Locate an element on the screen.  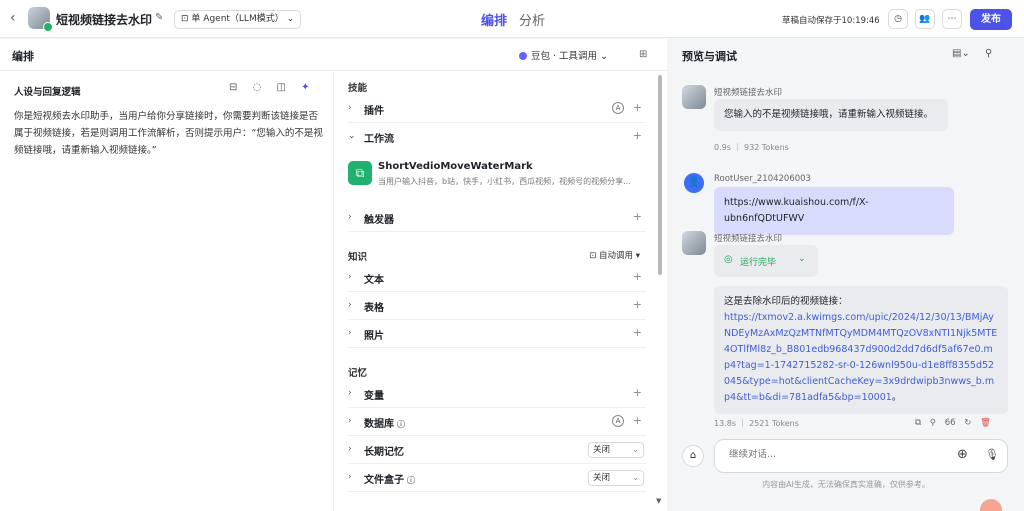
more-button: ⋯ is located at coordinates (952, 19).